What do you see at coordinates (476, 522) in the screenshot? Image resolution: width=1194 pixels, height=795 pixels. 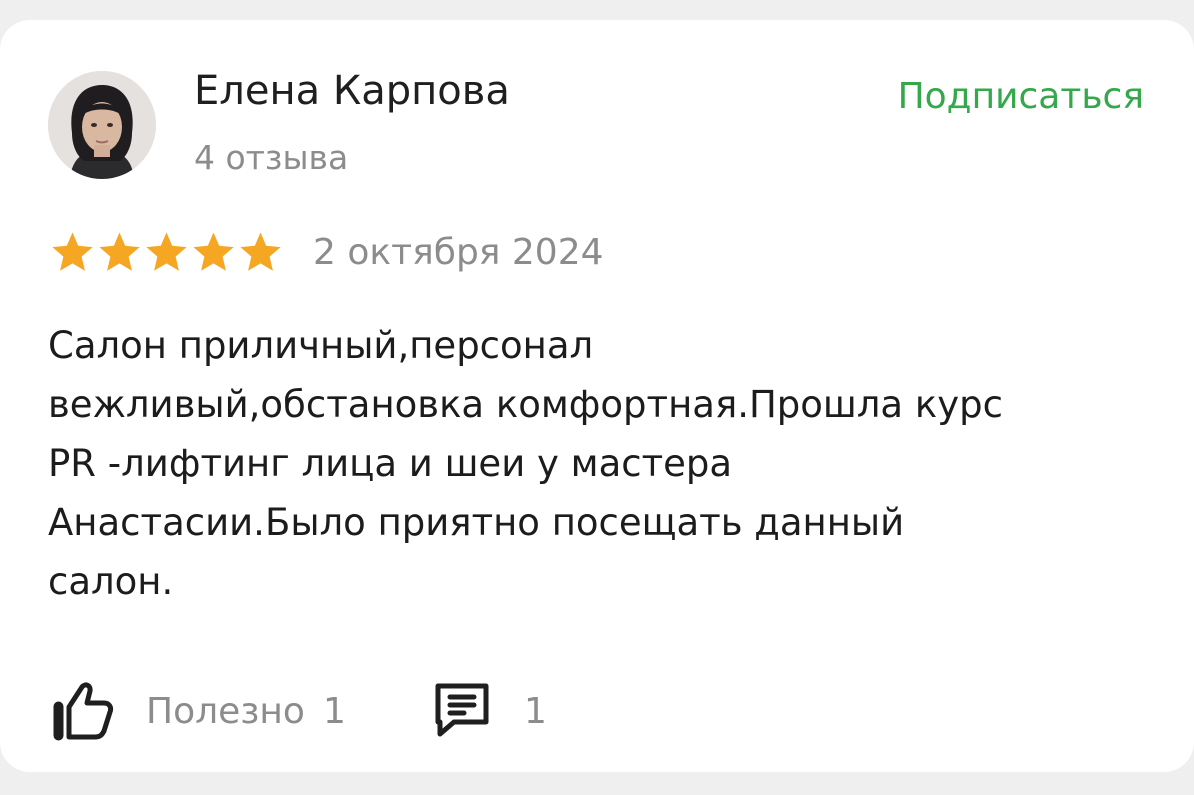 I see `review-text-line: Анастасии.Было приятно посещать данный` at bounding box center [476, 522].